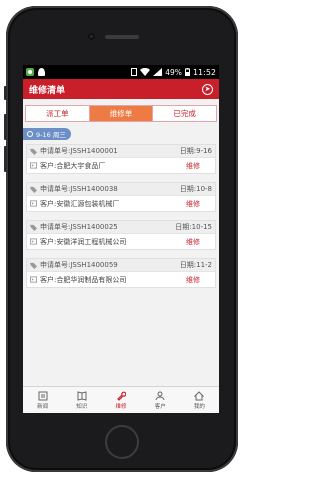  I want to click on clock: 11:52, so click(204, 72).